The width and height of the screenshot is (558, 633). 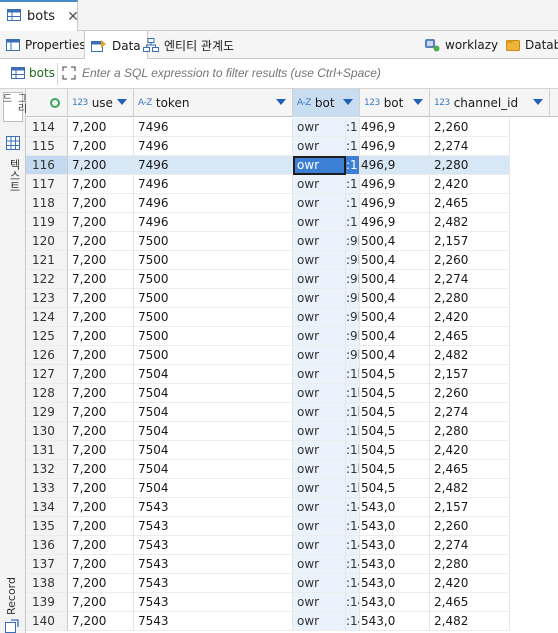 What do you see at coordinates (470, 469) in the screenshot?
I see `table-cell-ch: 2,465` at bounding box center [470, 469].